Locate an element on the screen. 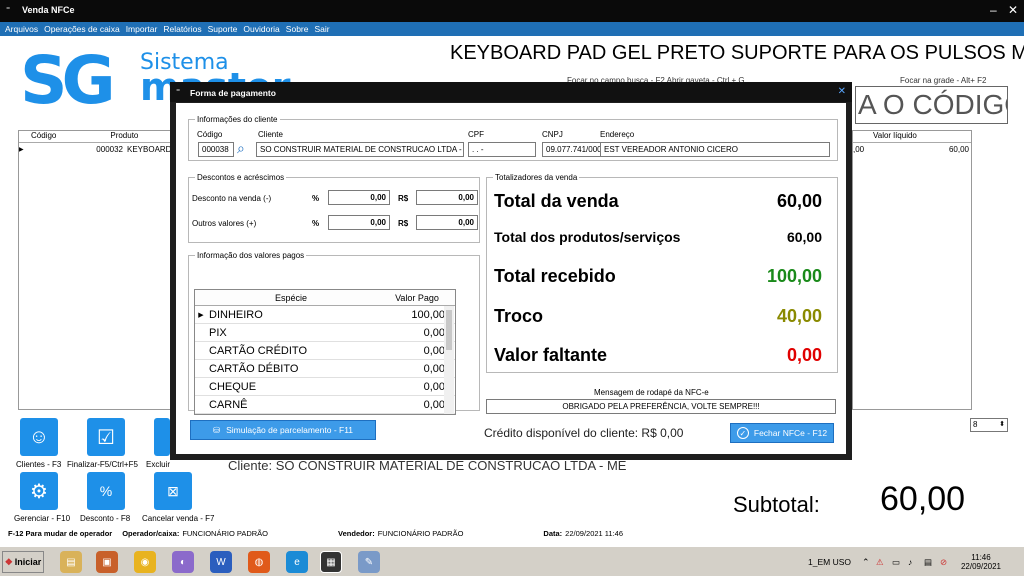 Image resolution: width=1024 pixels, height=576 pixels. grid-header: Código Produto is located at coordinates (98, 137).